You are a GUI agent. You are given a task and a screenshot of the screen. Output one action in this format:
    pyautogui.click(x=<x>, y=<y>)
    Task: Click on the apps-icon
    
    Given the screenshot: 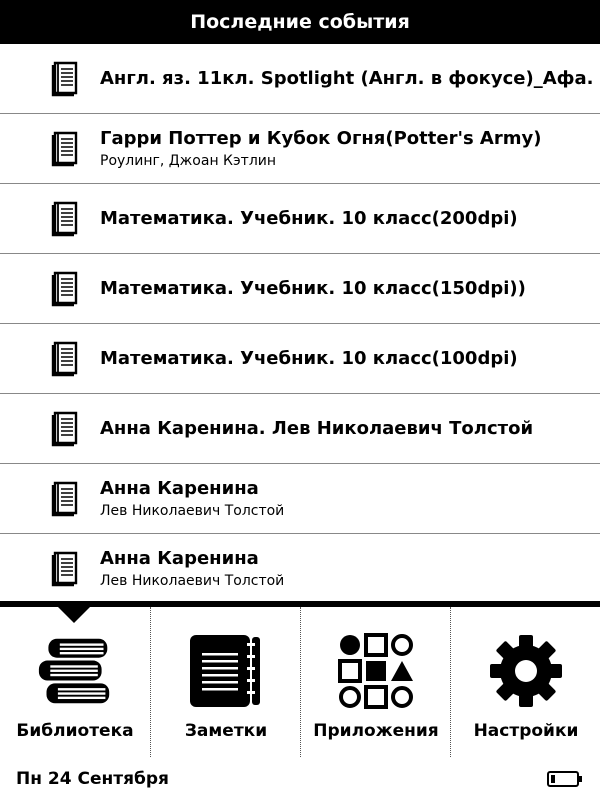 What is the action you would take?
    pyautogui.click(x=375, y=671)
    